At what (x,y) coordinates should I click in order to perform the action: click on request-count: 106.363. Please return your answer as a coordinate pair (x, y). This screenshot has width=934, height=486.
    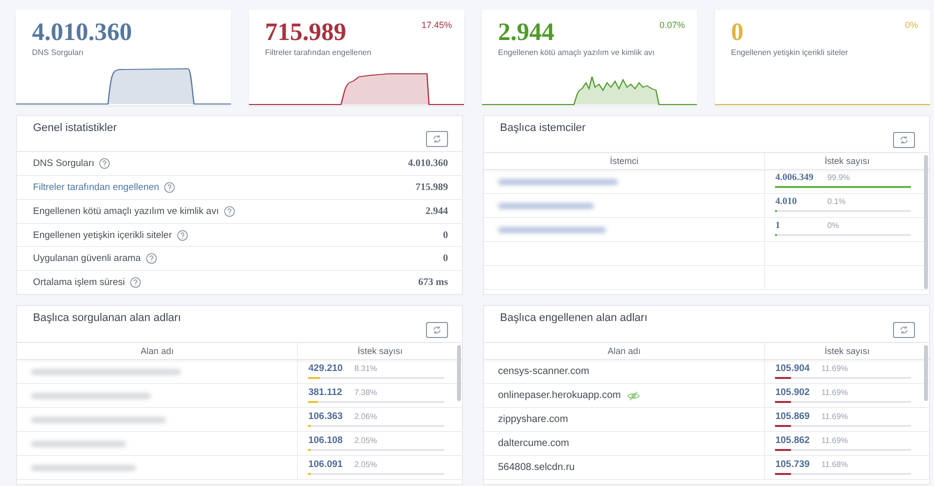
    Looking at the image, I should click on (326, 416).